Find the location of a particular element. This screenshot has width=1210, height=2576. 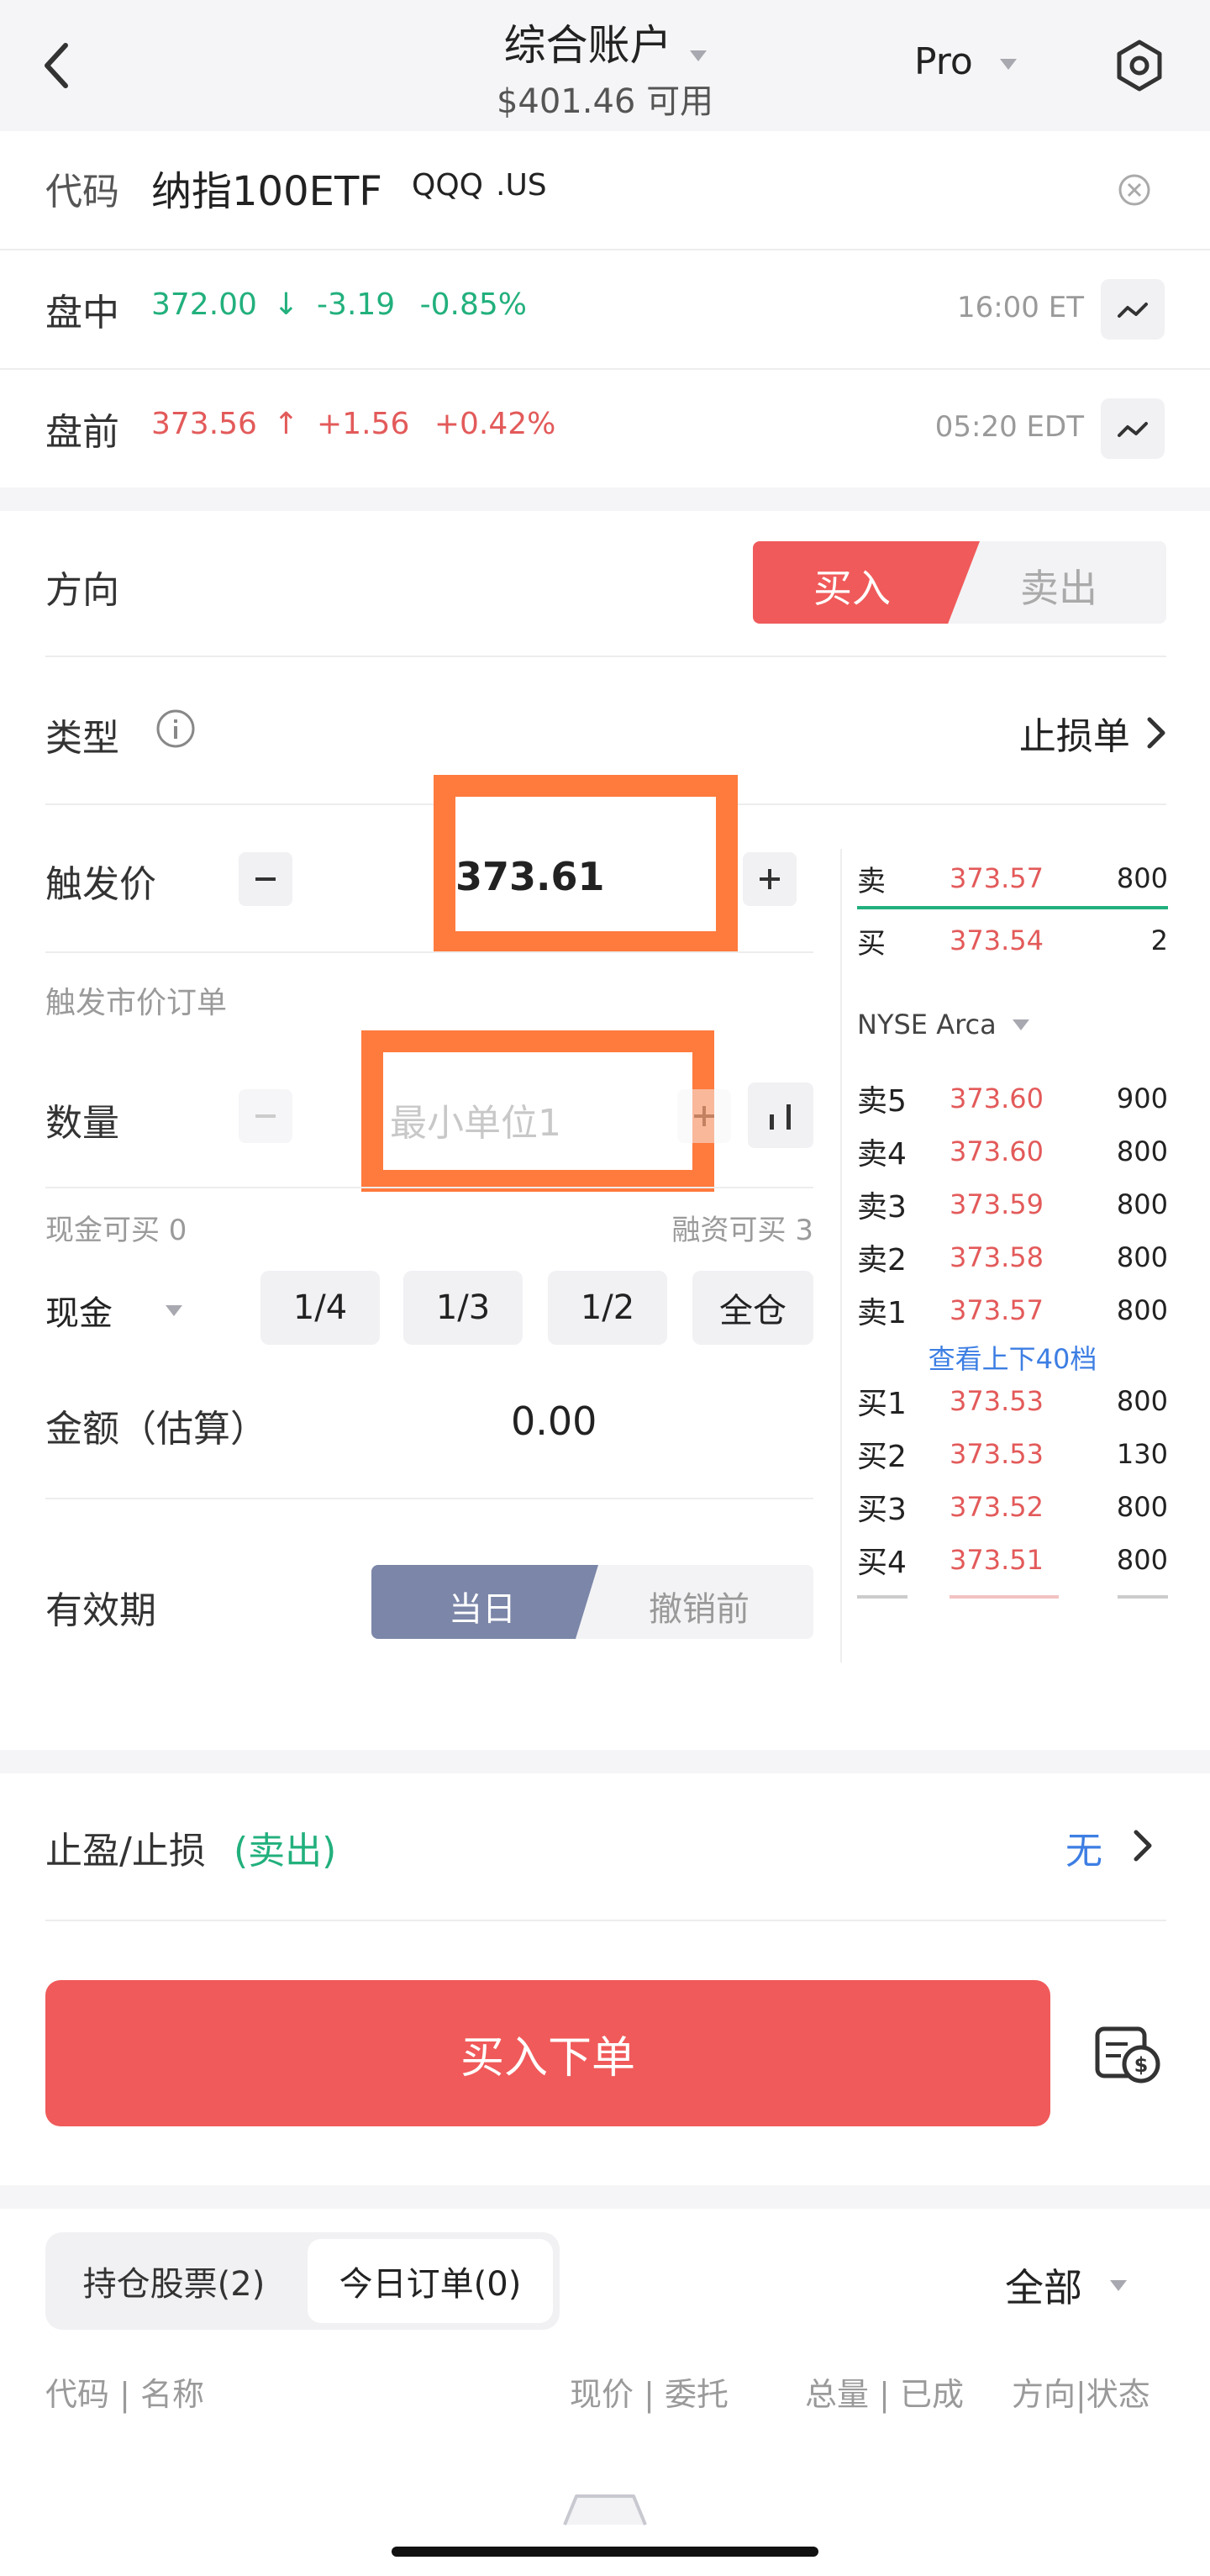

premarket-chart-button is located at coordinates (1133, 428).